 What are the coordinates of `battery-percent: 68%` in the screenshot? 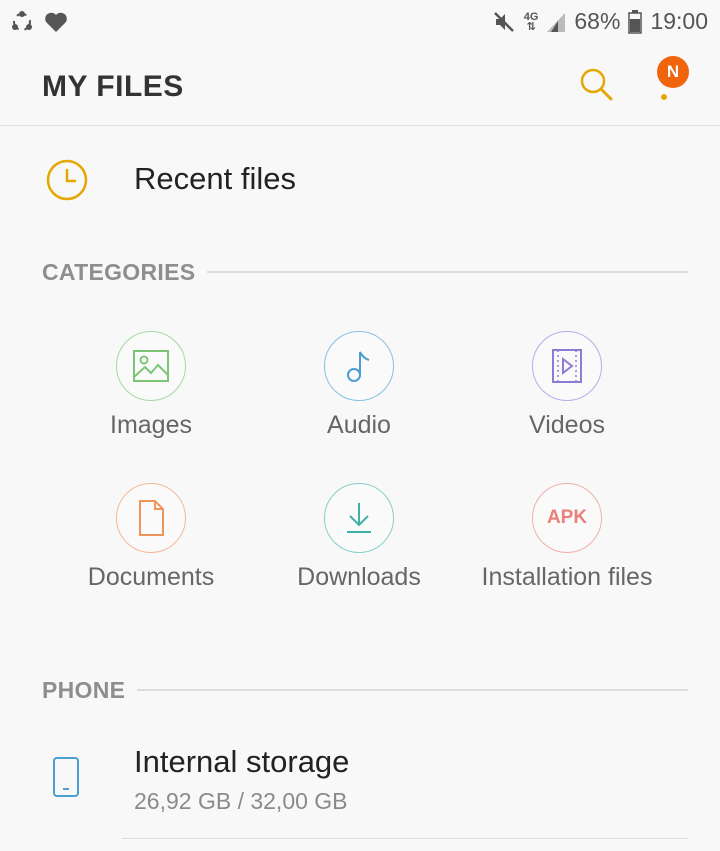 It's located at (597, 21).